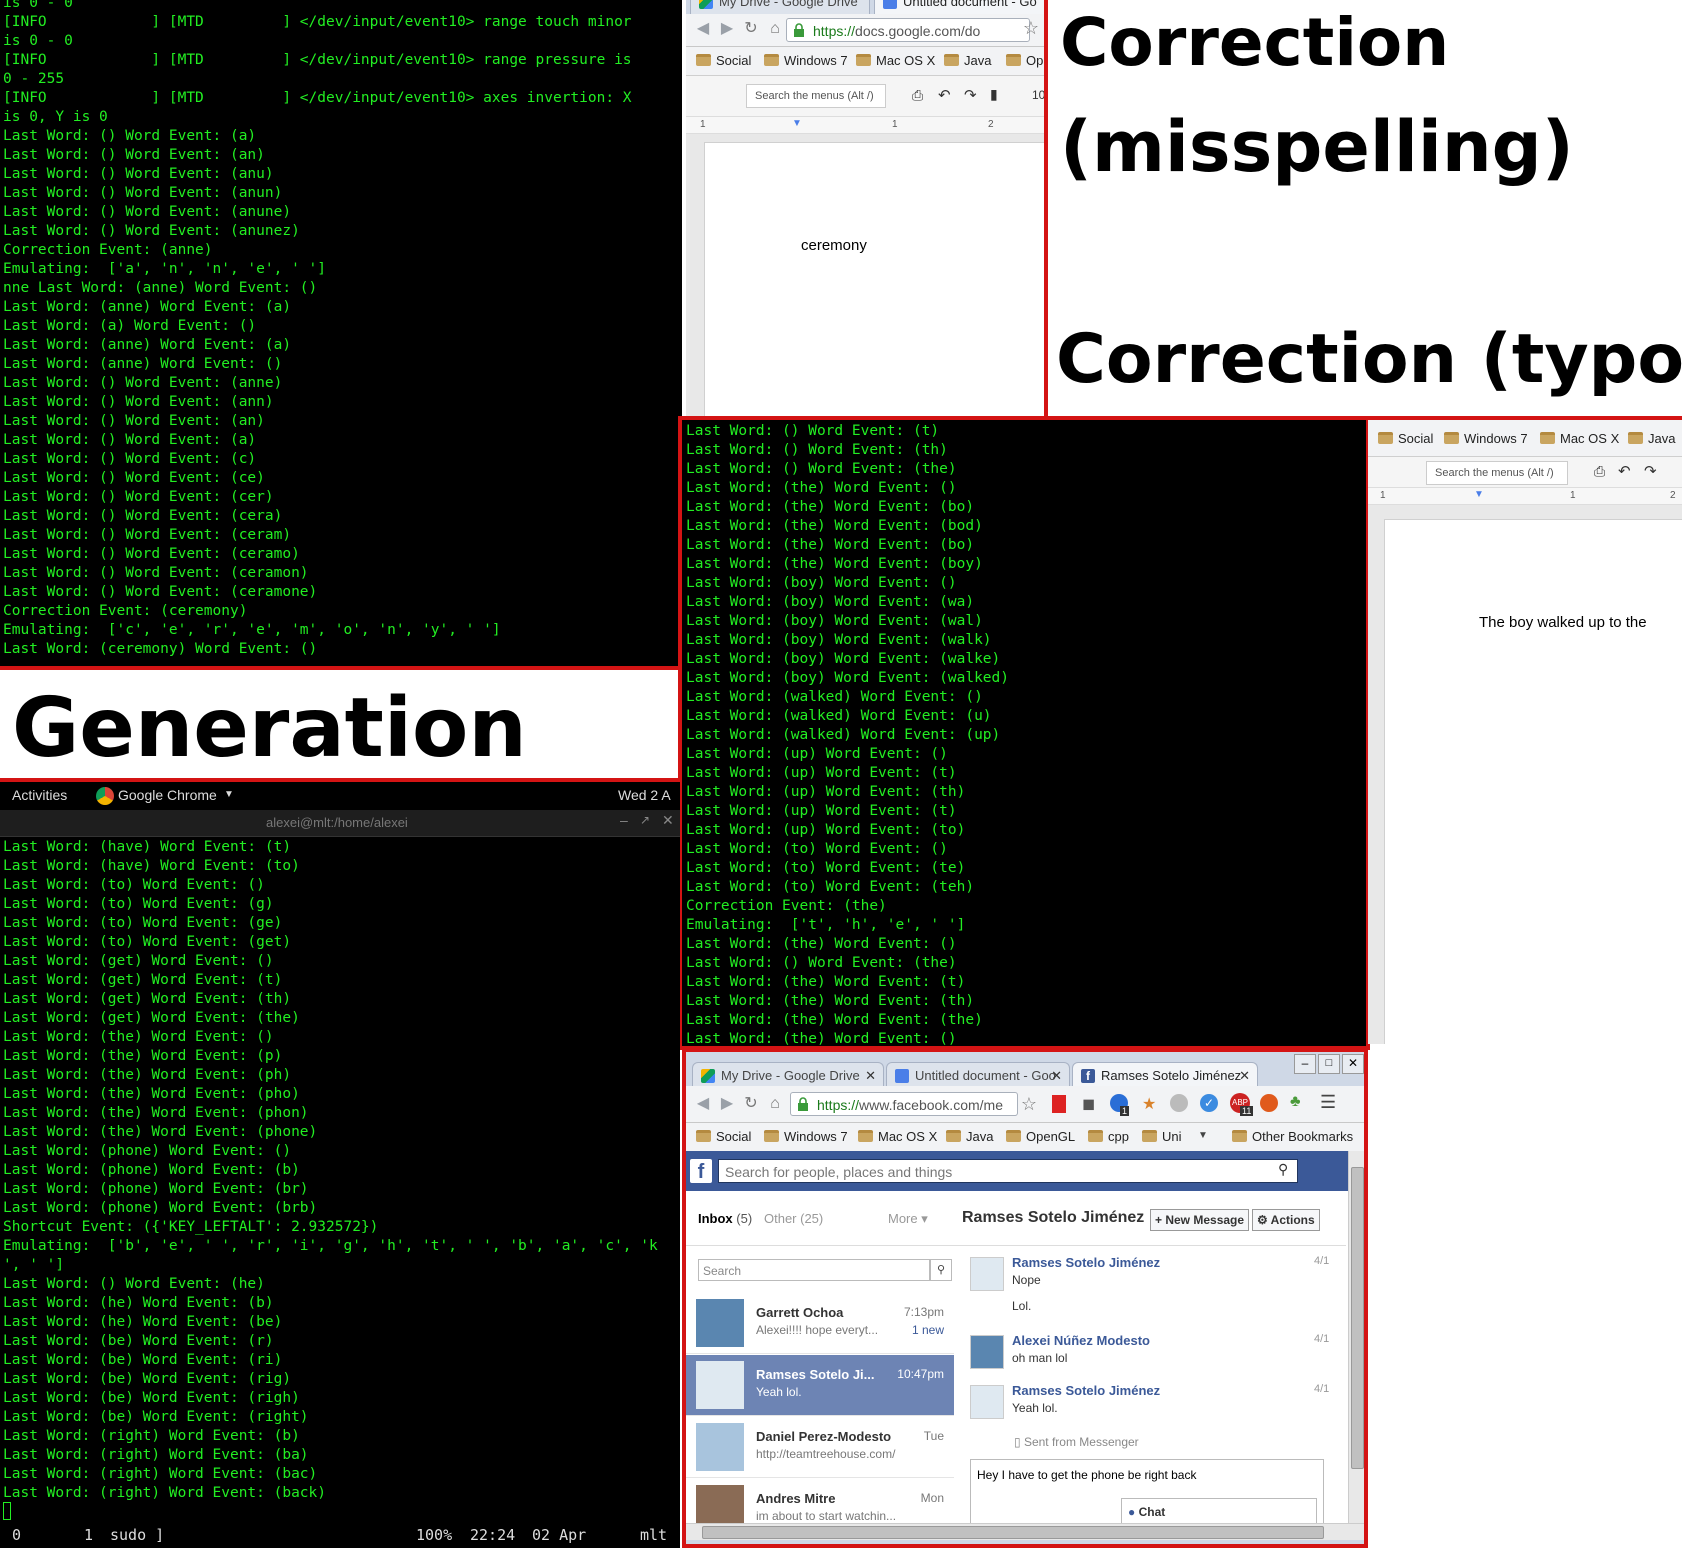 This screenshot has width=1682, height=1548. What do you see at coordinates (978, 1075) in the screenshot?
I see `tab-untitled-document: Untitled document - Goo ✕` at bounding box center [978, 1075].